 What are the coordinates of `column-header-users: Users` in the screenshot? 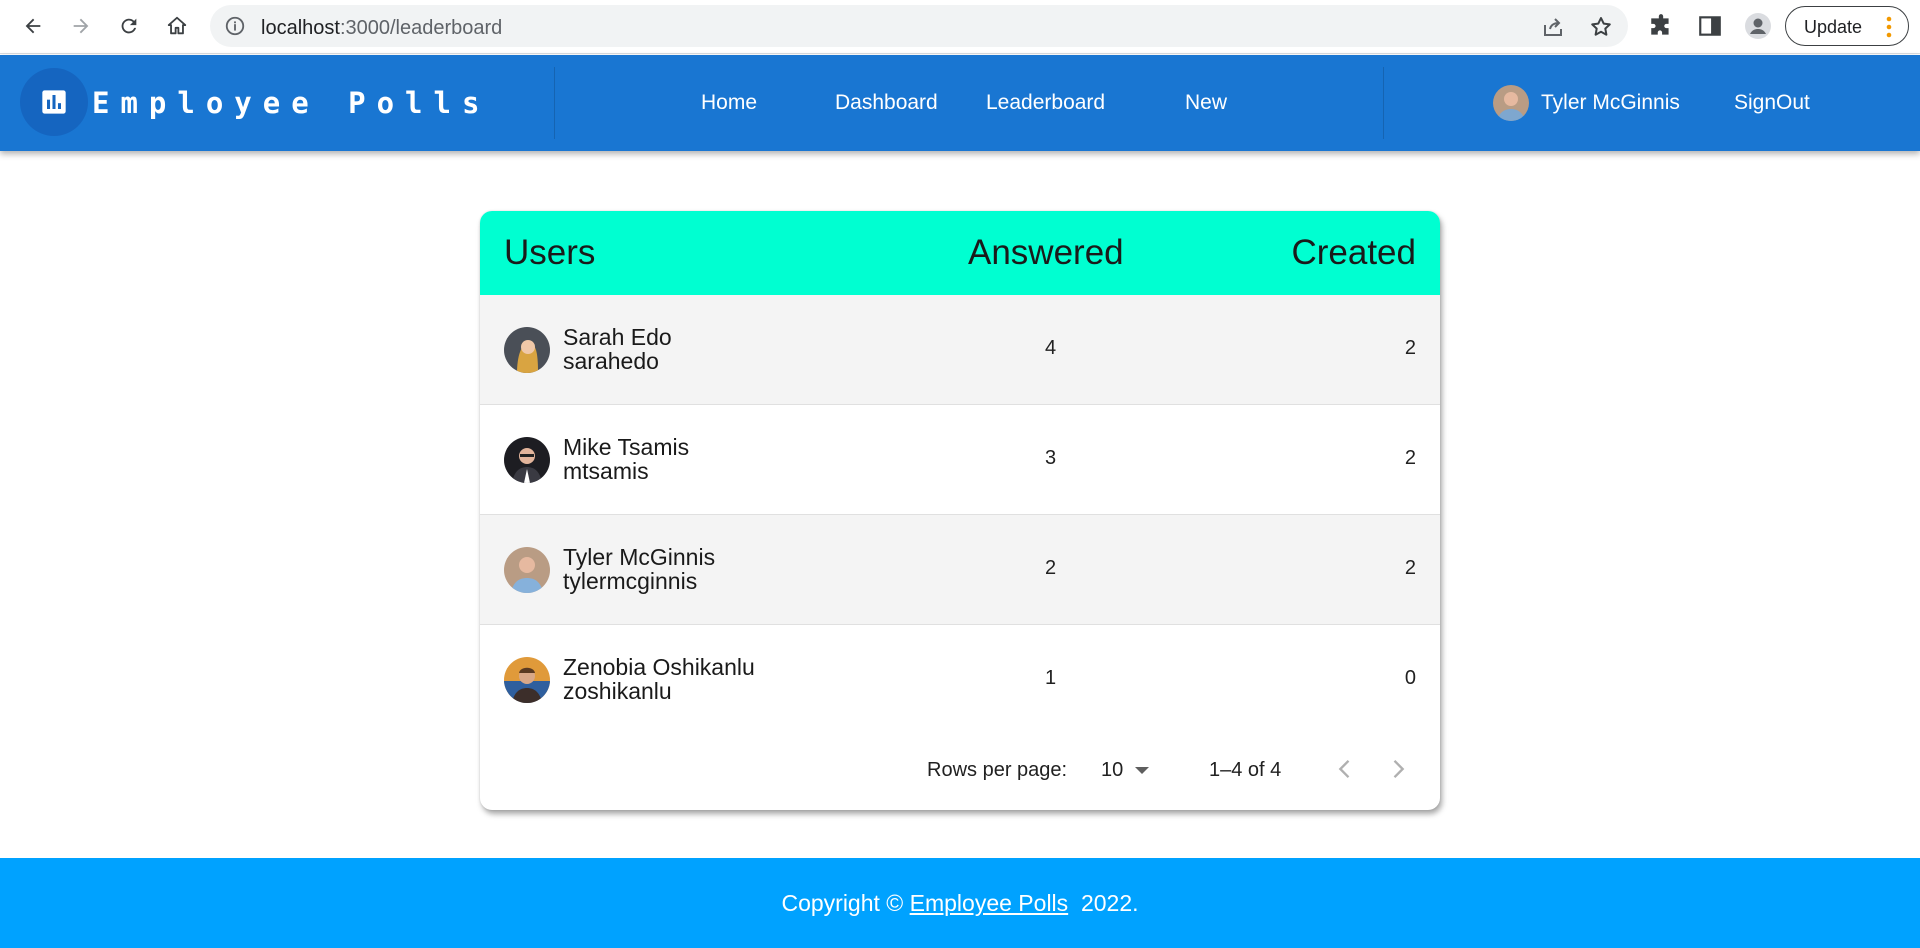 It's located at (549, 253).